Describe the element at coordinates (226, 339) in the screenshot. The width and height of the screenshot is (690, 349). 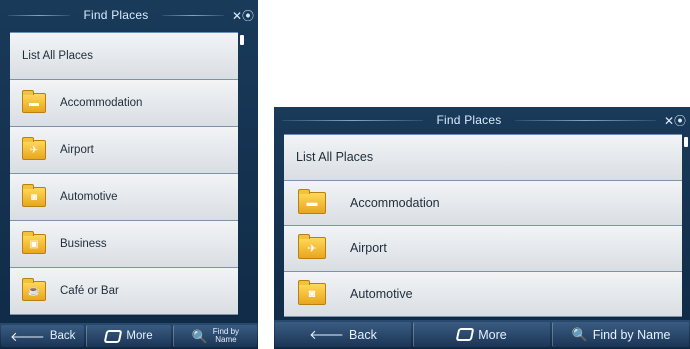
I see `find-label-line2: Name` at that location.